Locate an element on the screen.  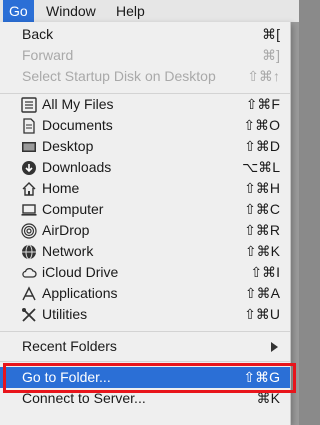
menu-item-shortcut: ⇧⌘K is located at coordinates (262, 251).